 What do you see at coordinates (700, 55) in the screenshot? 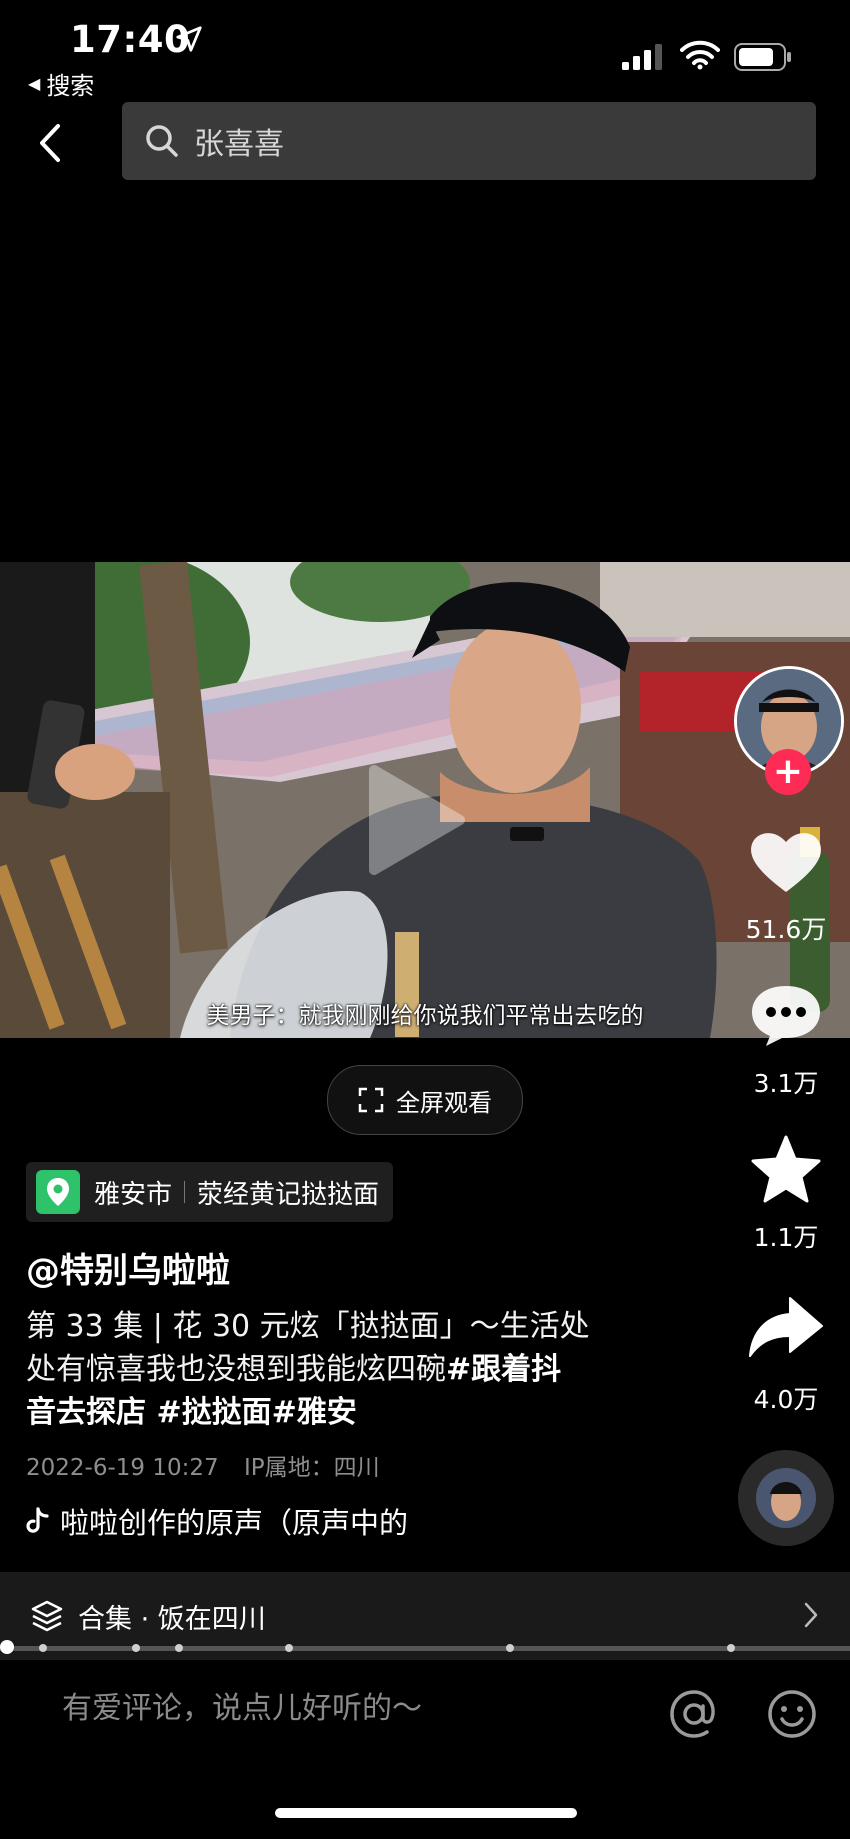
I see `wifi-icon` at bounding box center [700, 55].